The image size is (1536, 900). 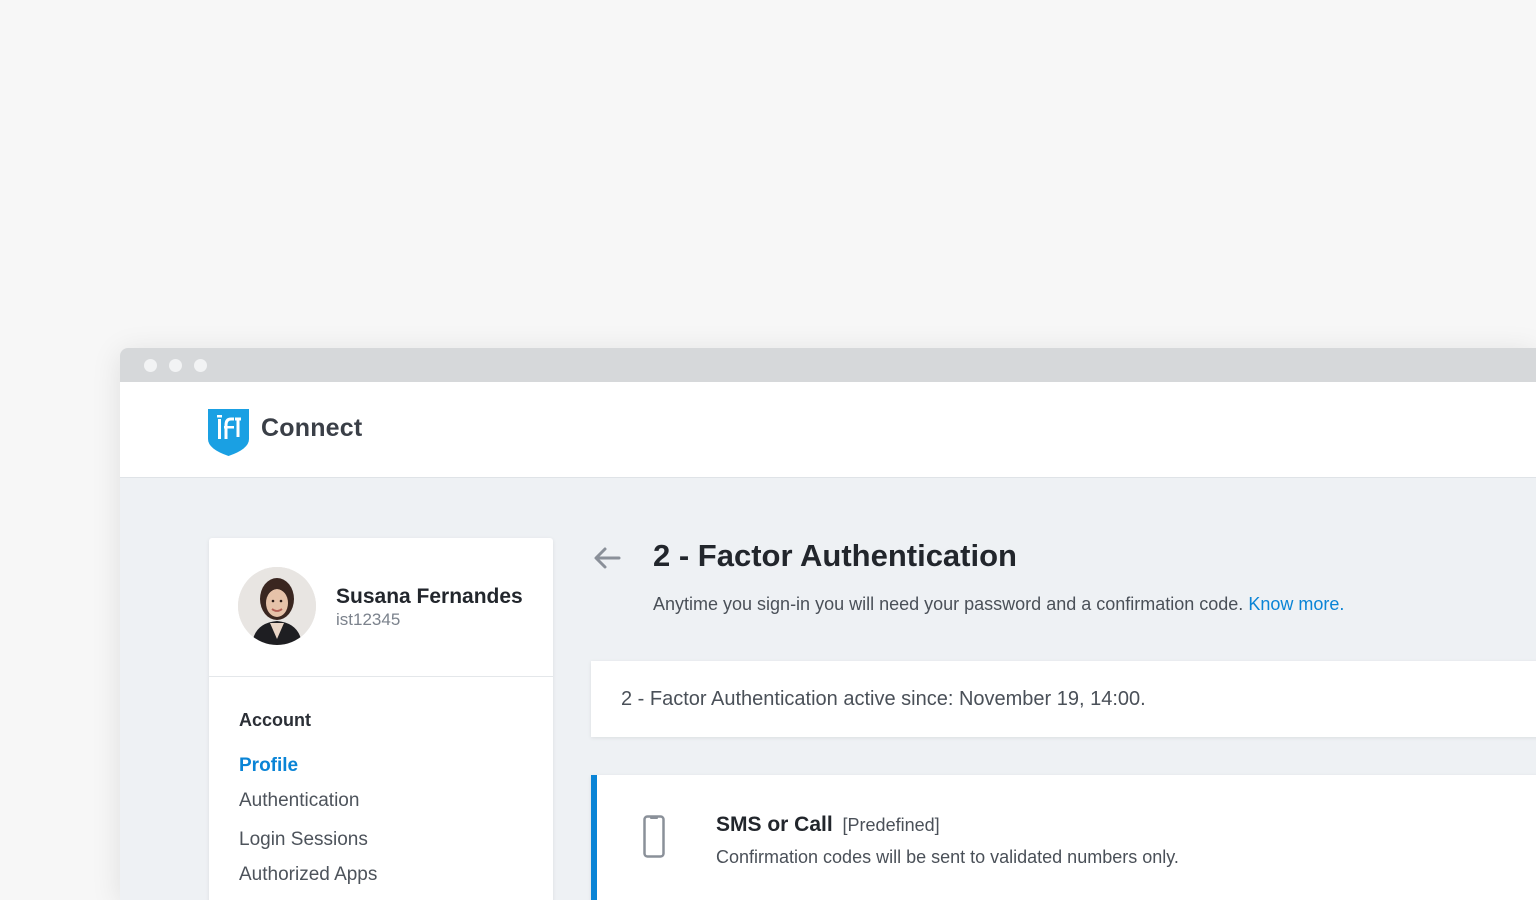 What do you see at coordinates (774, 824) in the screenshot?
I see `method-name: SMS or Call` at bounding box center [774, 824].